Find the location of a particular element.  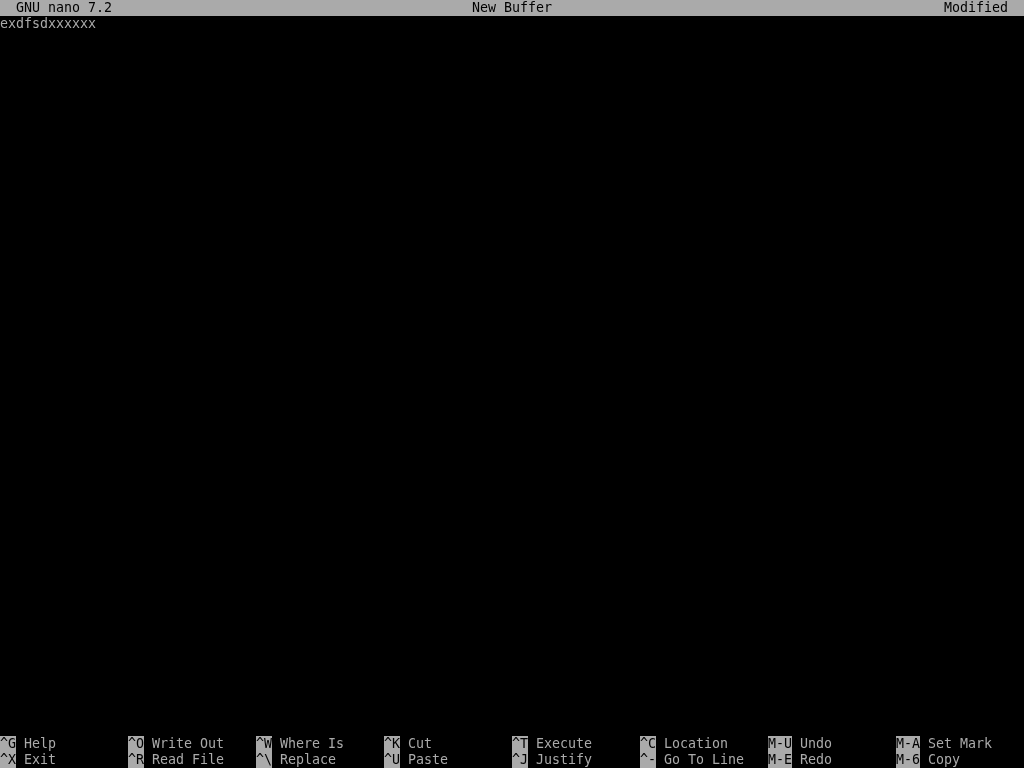

shortcut-key: ^R is located at coordinates (136, 760).